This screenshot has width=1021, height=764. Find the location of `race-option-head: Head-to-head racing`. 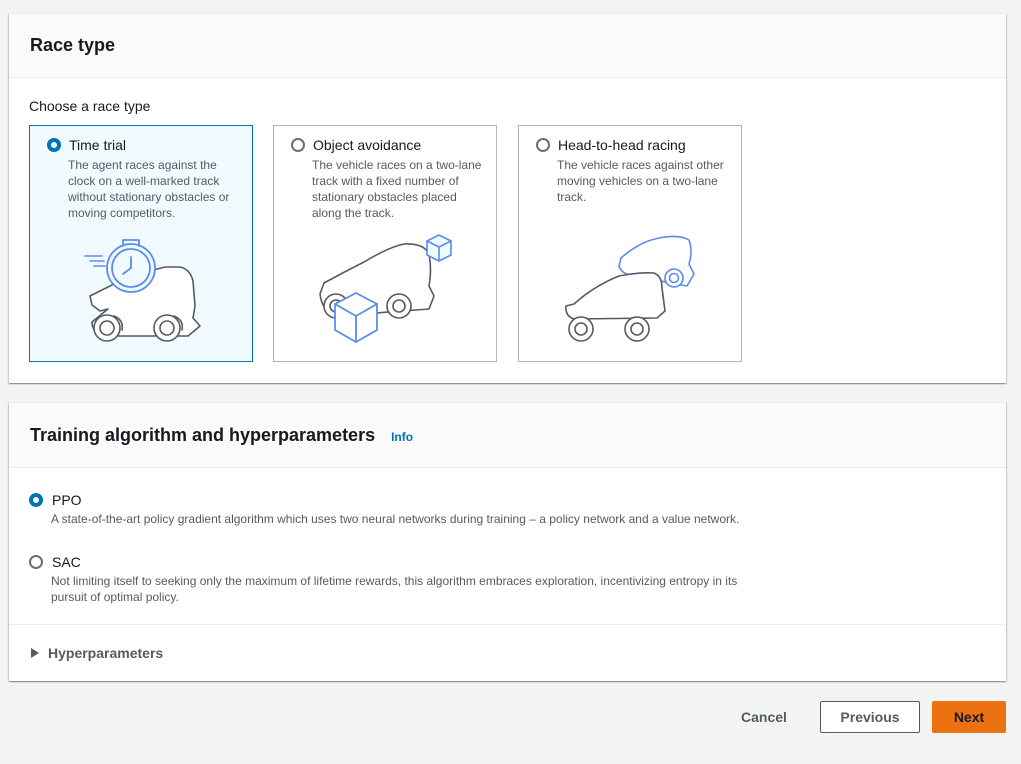

race-option-head: Head-to-head racing is located at coordinates (611, 145).